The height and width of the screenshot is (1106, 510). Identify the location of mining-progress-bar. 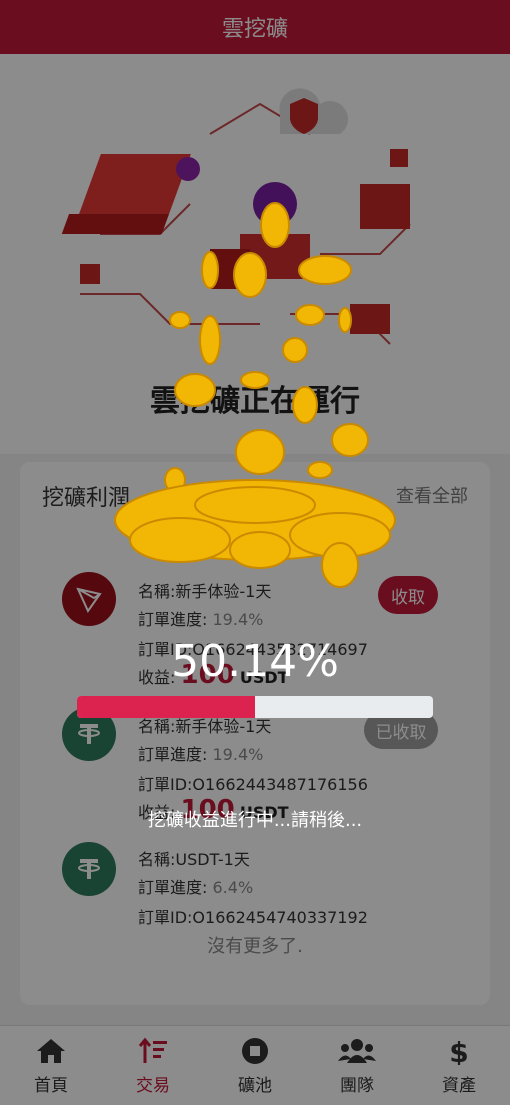
(255, 707).